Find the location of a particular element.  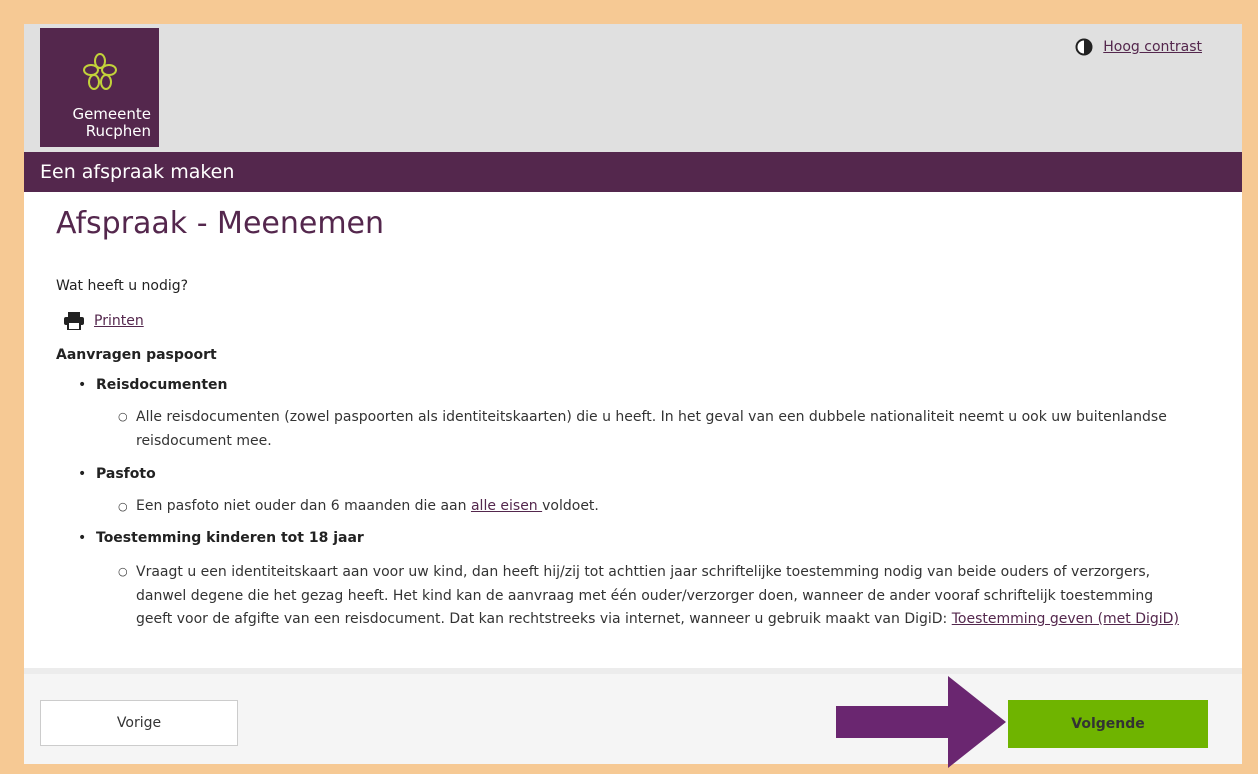

logo-text-line2: Rucphen is located at coordinates (118, 131).